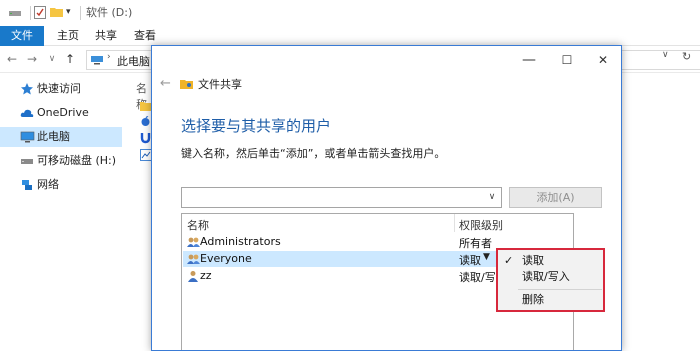 This screenshot has width=700, height=351. I want to click on permission-dropdown-arrow-icon: ▼, so click(486, 257).